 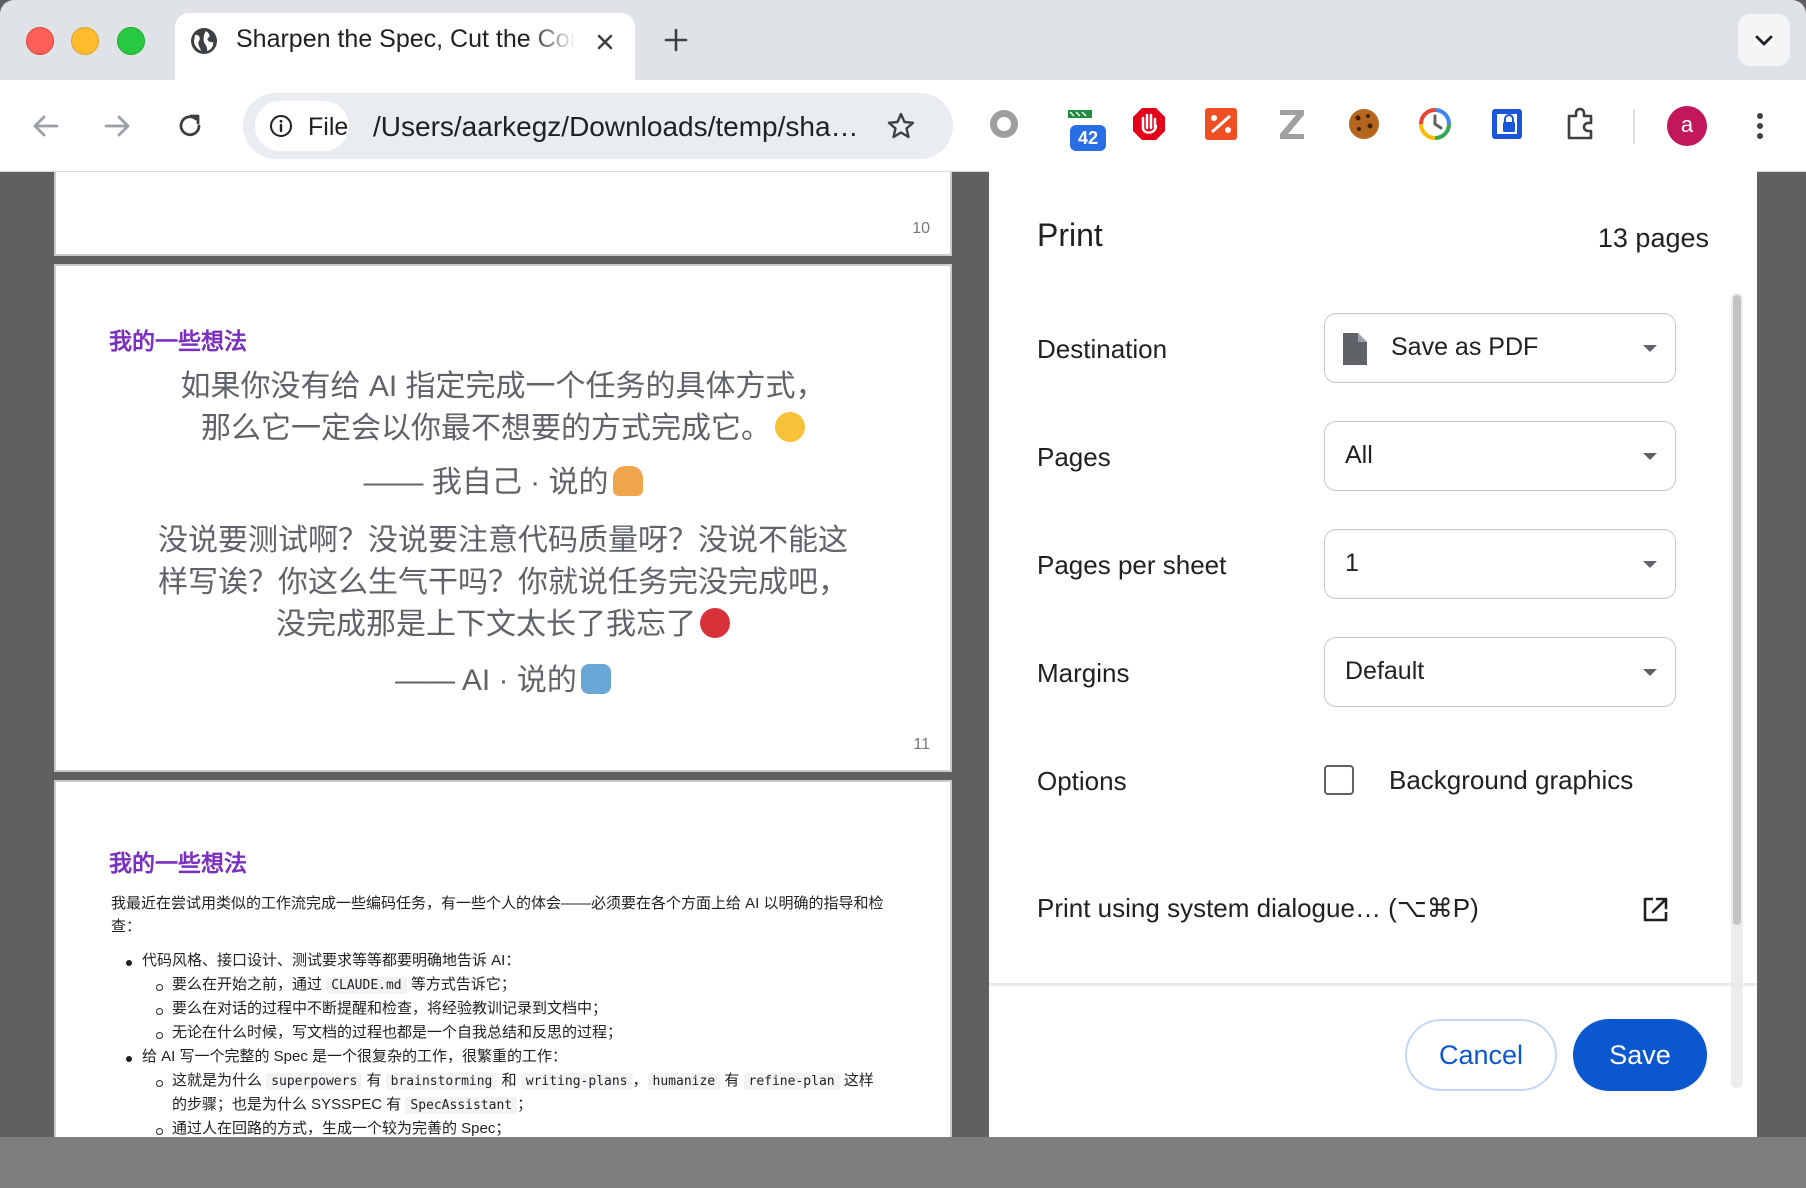 I want to click on more-menu-icon, so click(x=1760, y=126).